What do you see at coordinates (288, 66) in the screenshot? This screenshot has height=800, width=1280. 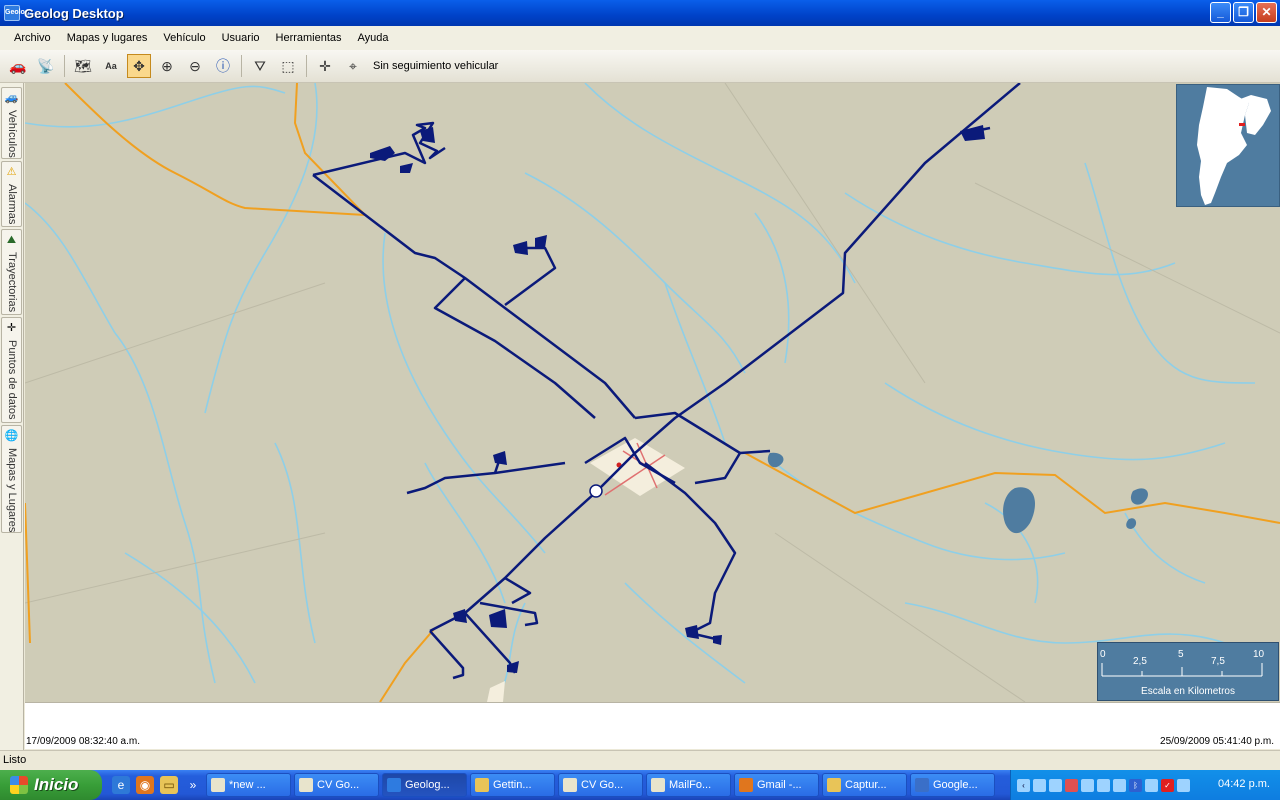 I see `rectangle-select-icon: ⬚` at bounding box center [288, 66].